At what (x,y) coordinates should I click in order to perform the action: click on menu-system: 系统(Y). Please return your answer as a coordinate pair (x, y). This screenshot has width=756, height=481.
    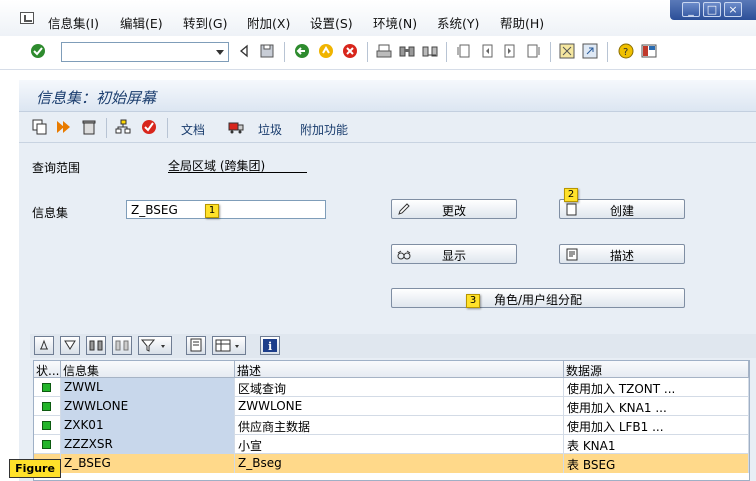
    Looking at the image, I should click on (458, 22).